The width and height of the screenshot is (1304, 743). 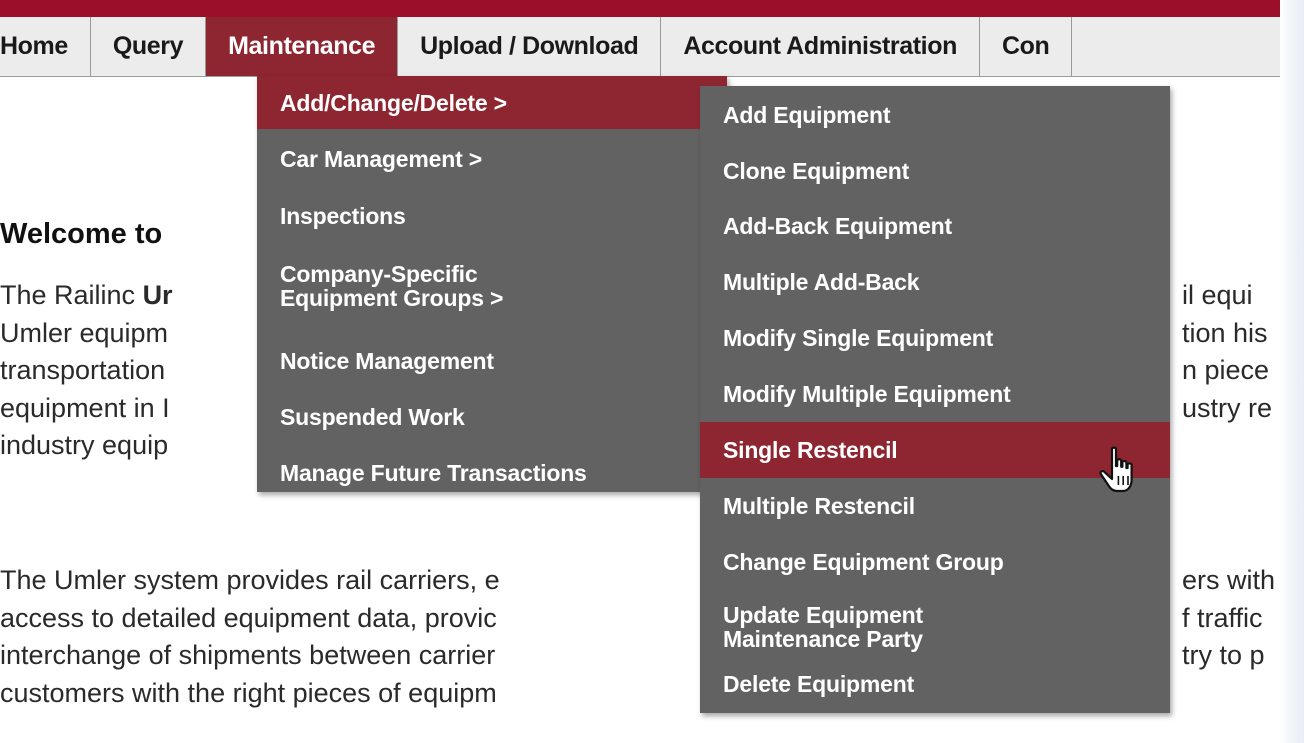 What do you see at coordinates (71, 295) in the screenshot?
I see `para1-l1-pre: The Railinc` at bounding box center [71, 295].